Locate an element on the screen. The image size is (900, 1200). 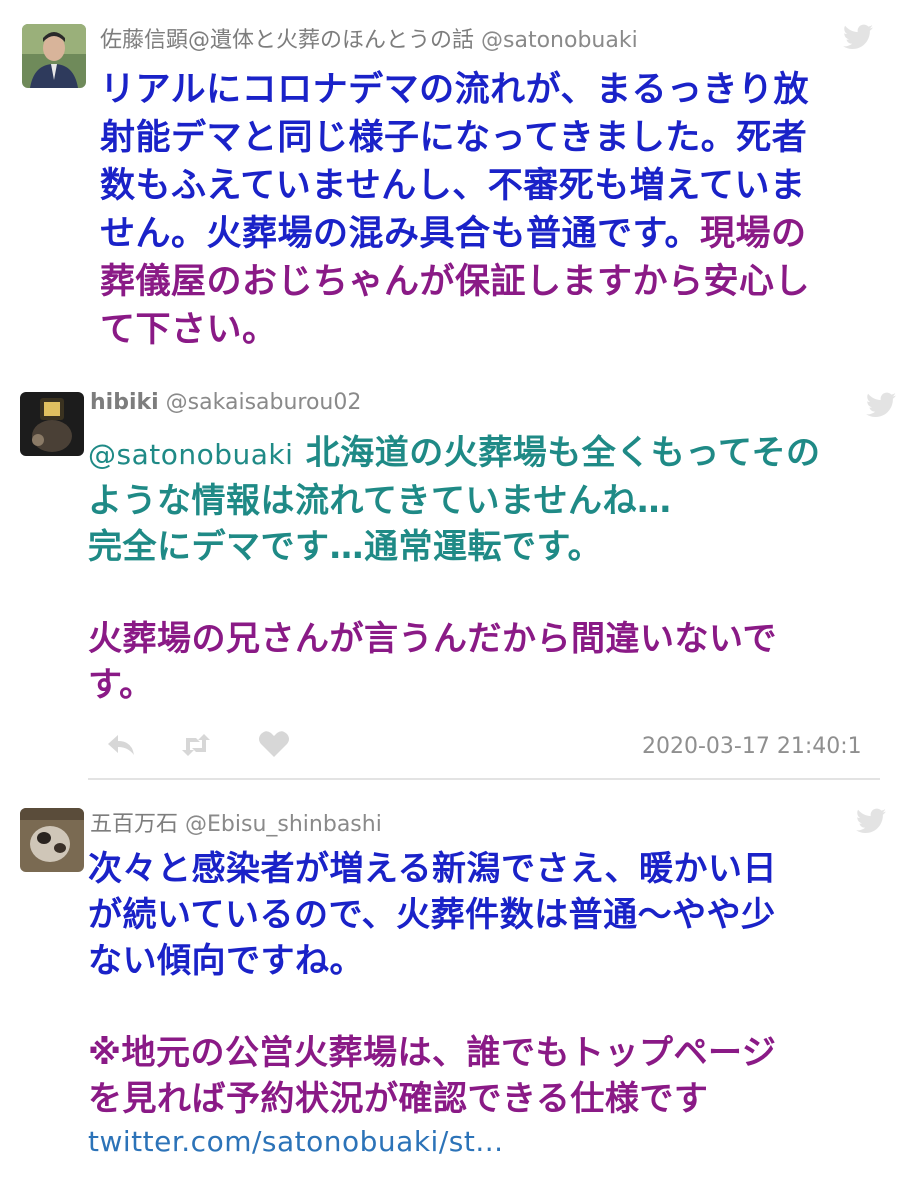
tweet-line: 射能デマと同じ様子になってきました。死者 is located at coordinates (455, 138).